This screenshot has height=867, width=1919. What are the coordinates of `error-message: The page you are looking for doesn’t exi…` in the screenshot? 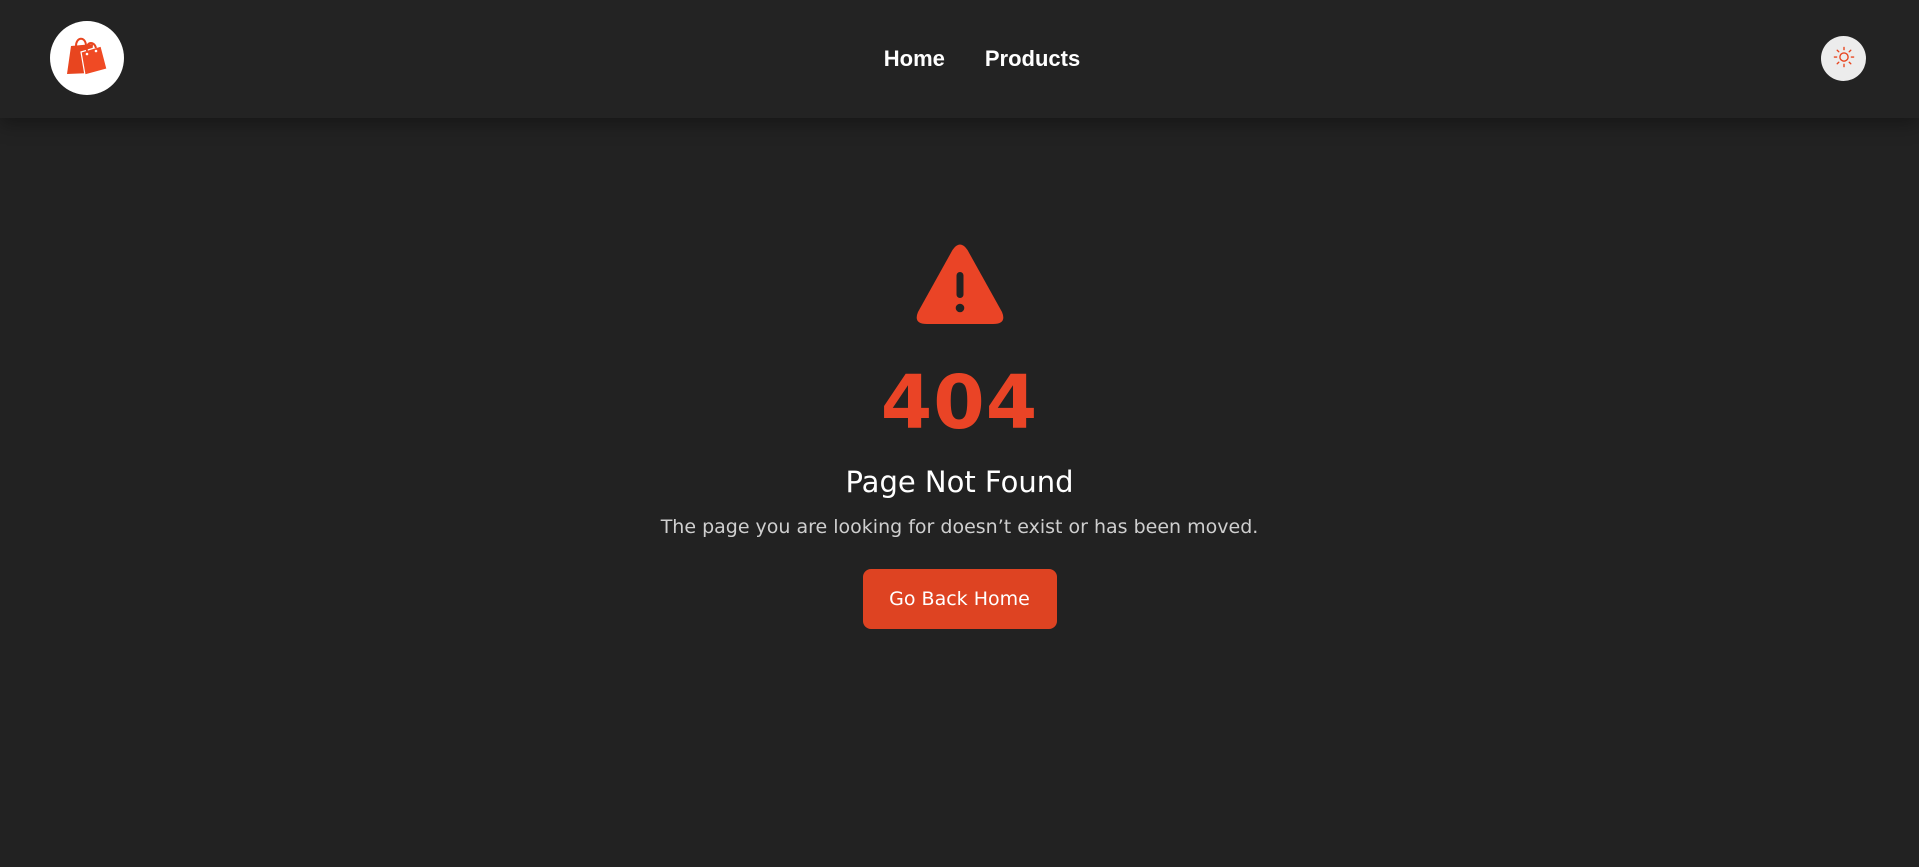 It's located at (959, 527).